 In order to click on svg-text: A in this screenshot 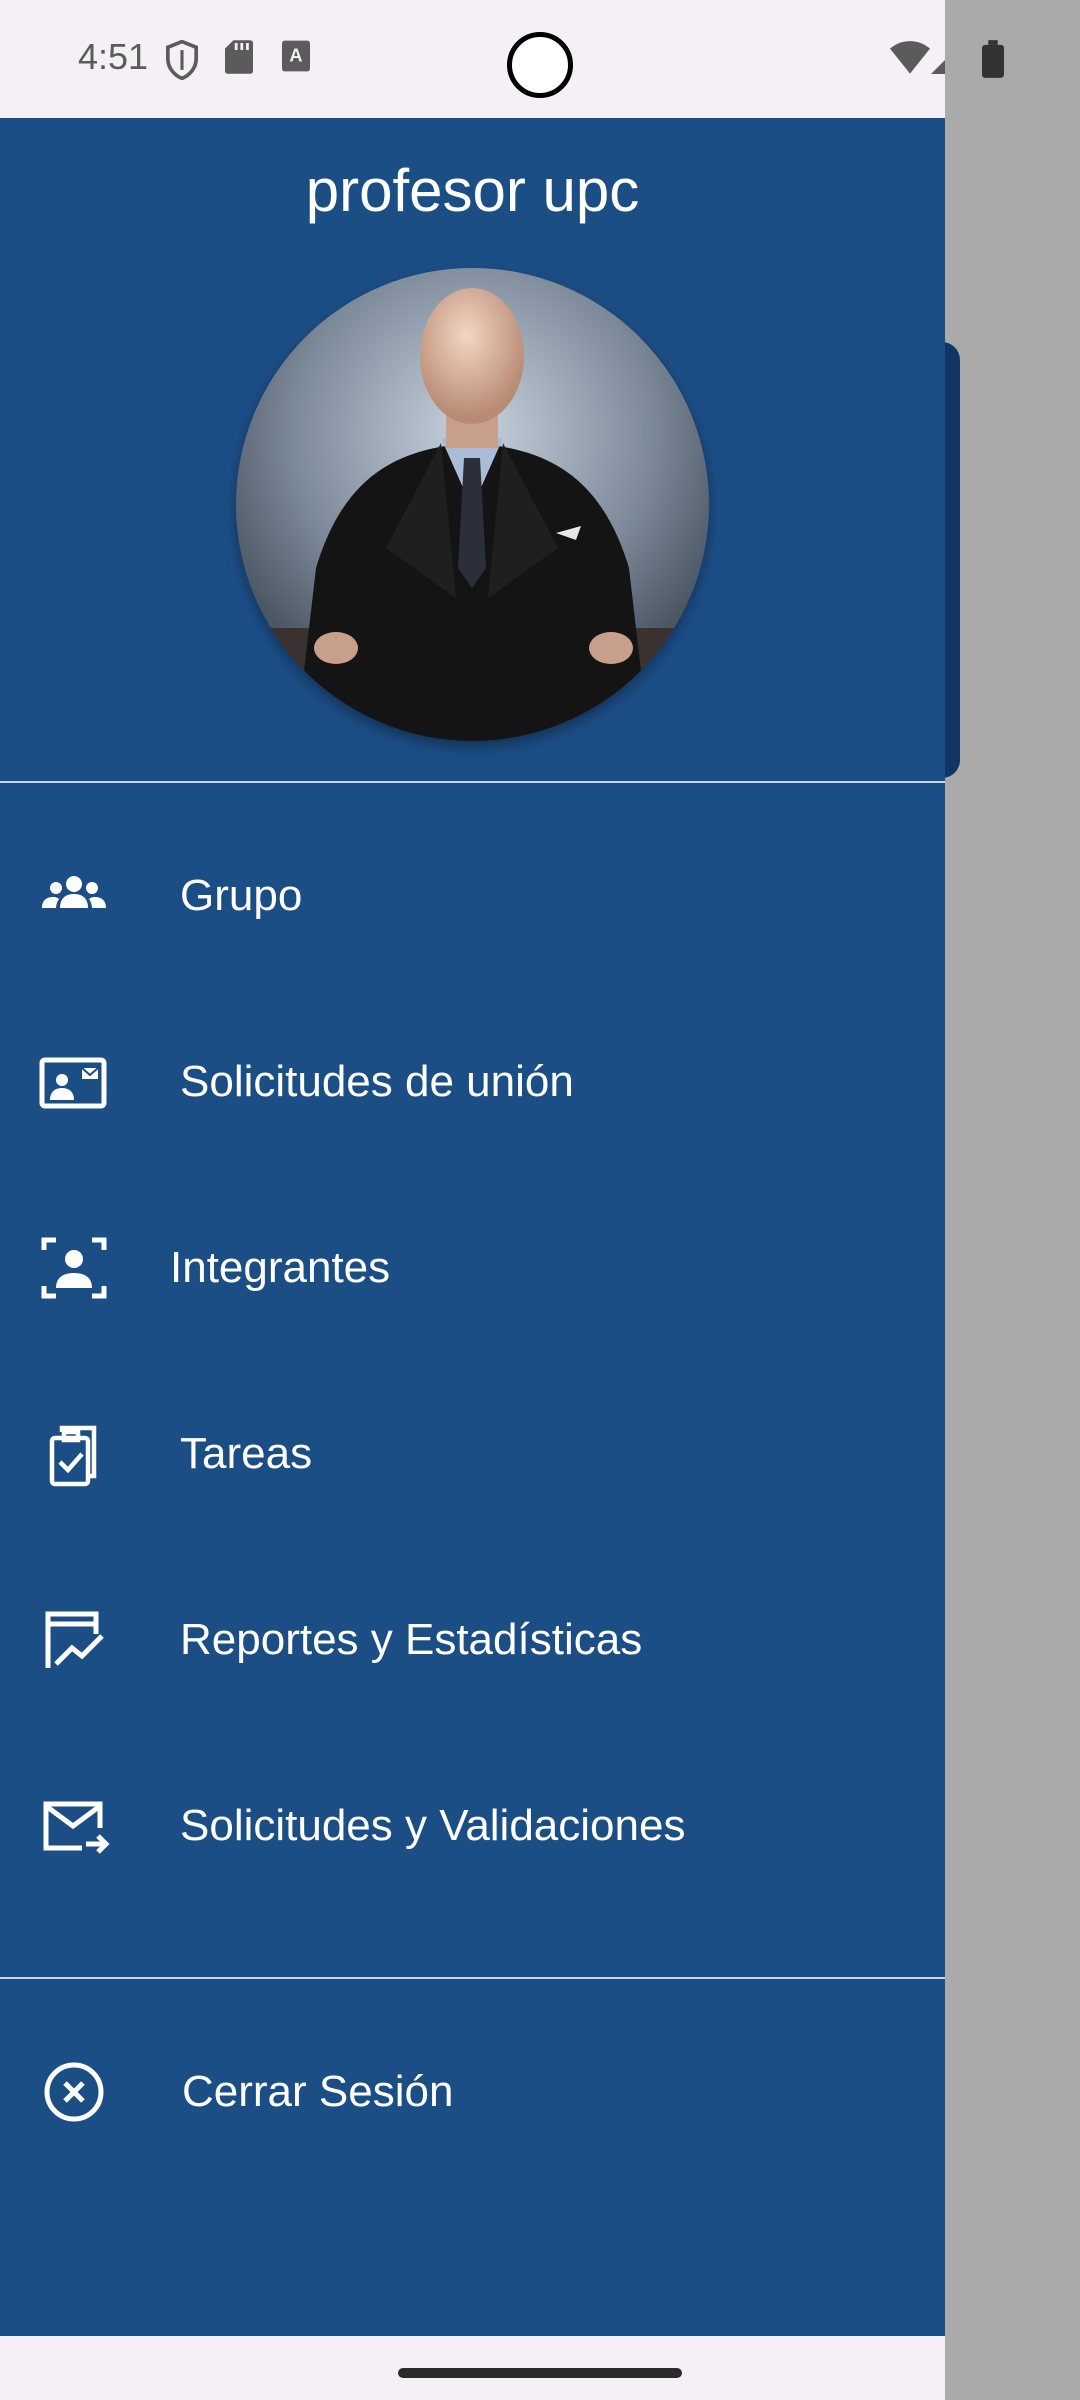, I will do `click(295, 56)`.